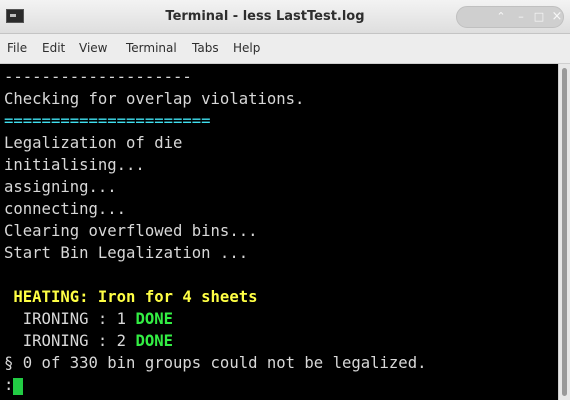 The height and width of the screenshot is (400, 570). I want to click on terminal-line: --------------------, so click(98, 77).